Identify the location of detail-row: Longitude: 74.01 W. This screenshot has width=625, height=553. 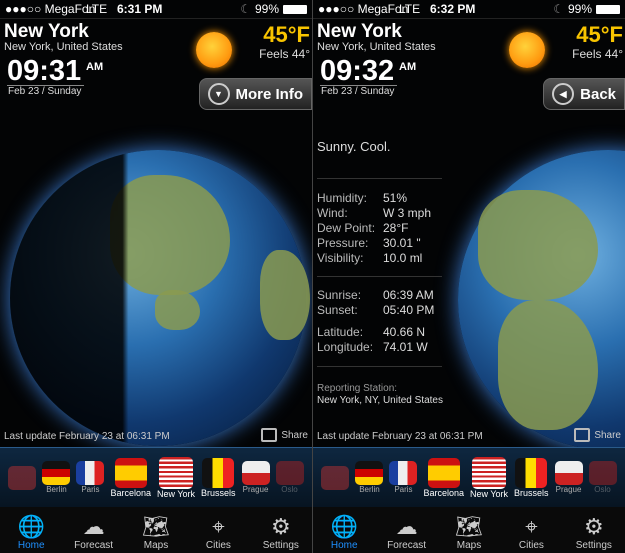
(372, 347).